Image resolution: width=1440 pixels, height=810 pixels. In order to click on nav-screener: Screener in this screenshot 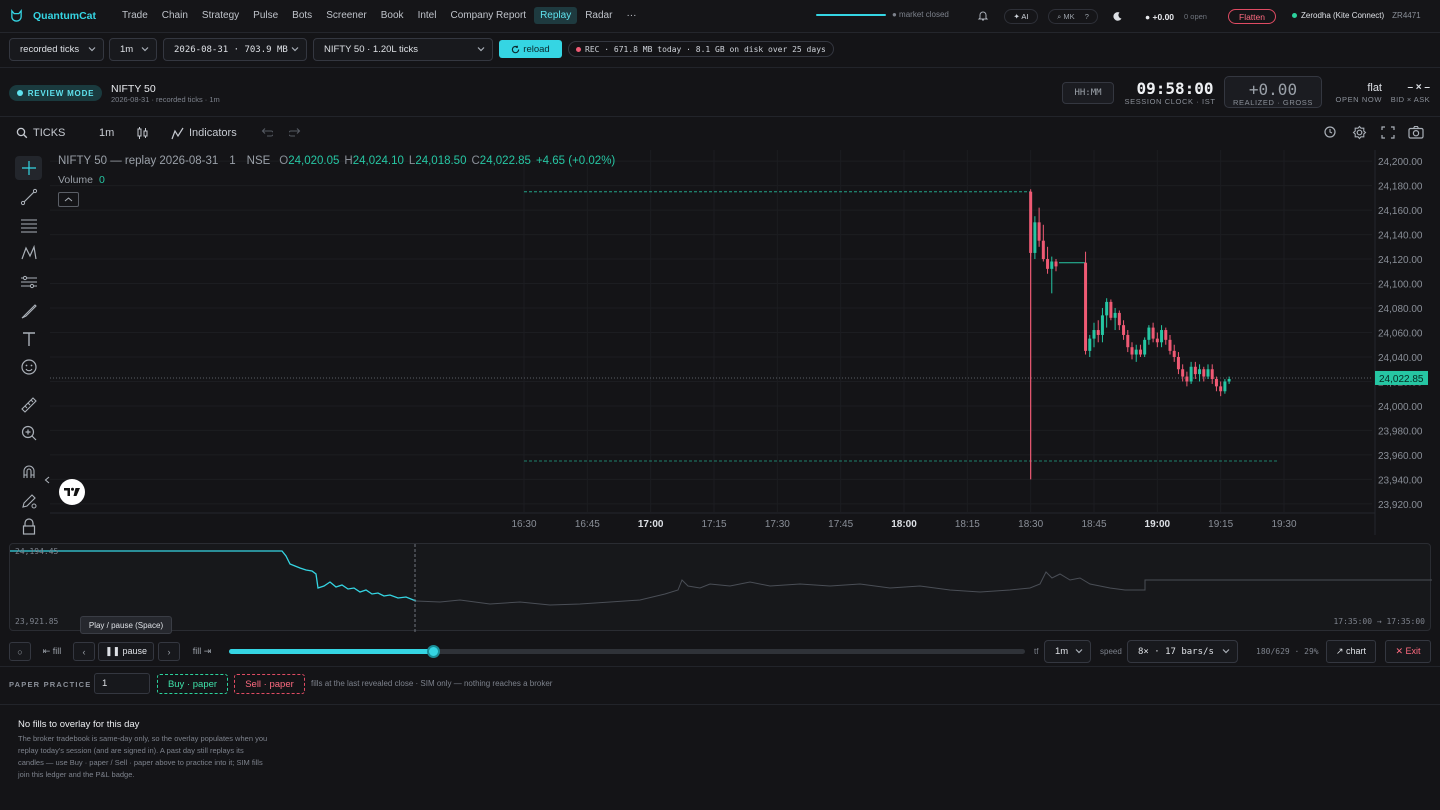, I will do `click(346, 15)`.